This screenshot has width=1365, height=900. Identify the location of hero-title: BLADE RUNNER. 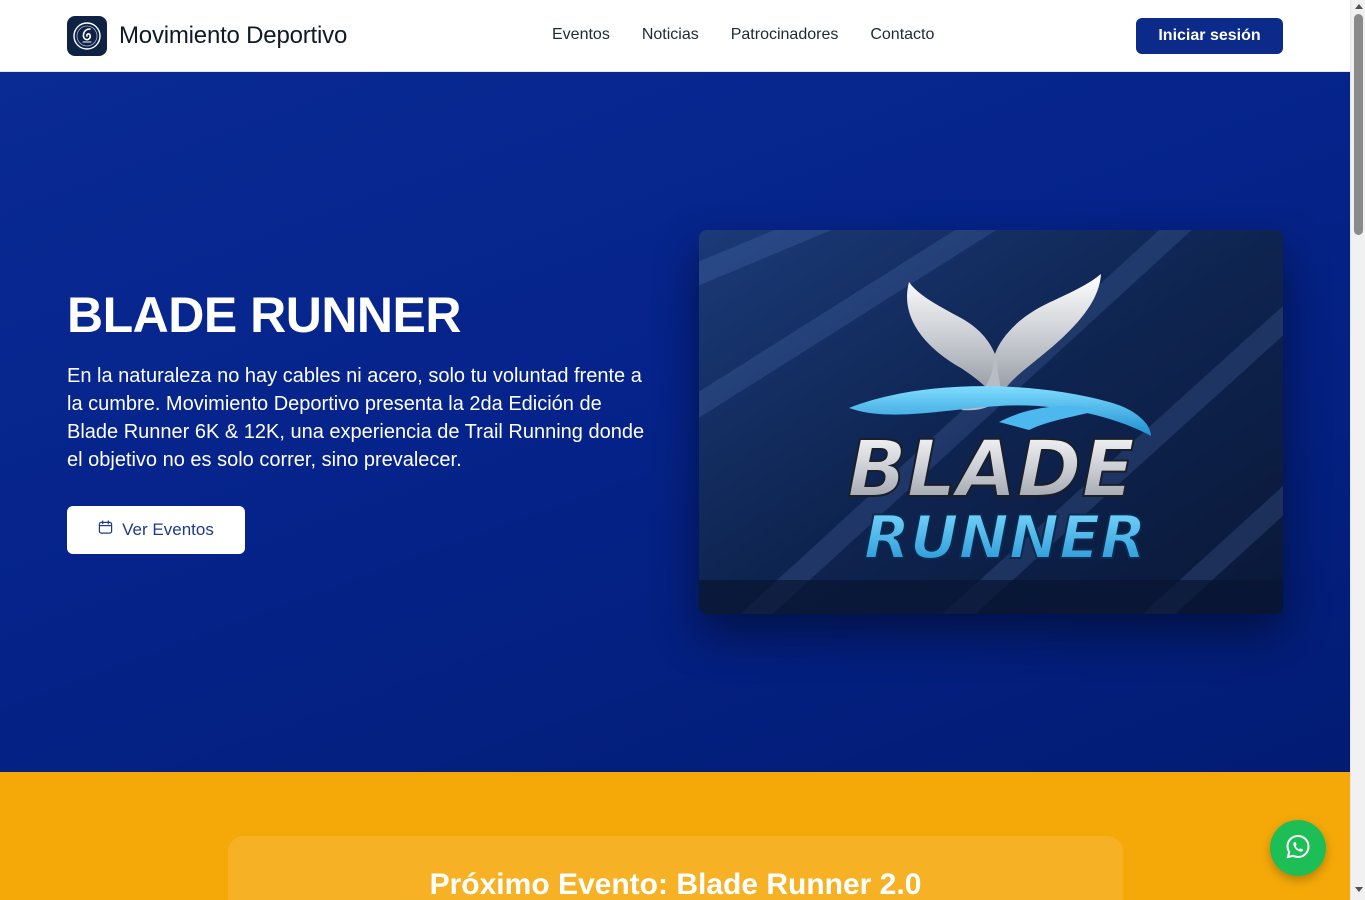
(264, 315).